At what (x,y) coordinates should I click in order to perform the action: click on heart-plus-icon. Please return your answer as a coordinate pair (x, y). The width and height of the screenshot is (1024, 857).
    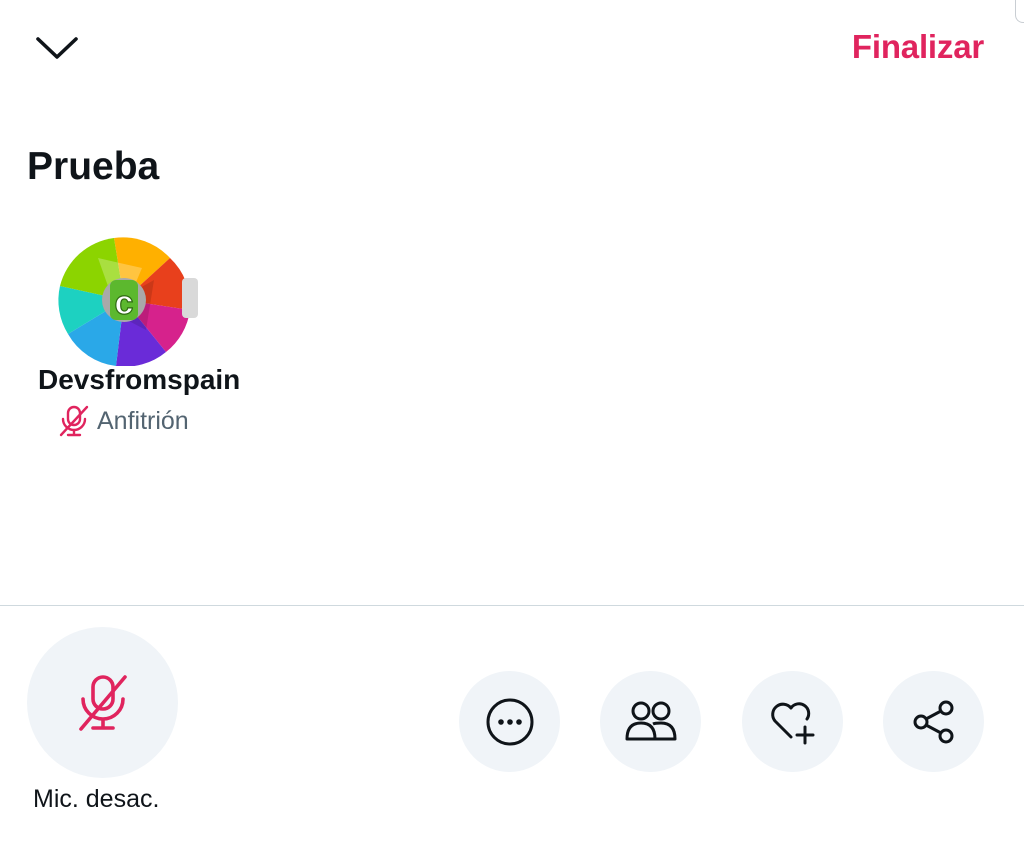
    Looking at the image, I should click on (792, 722).